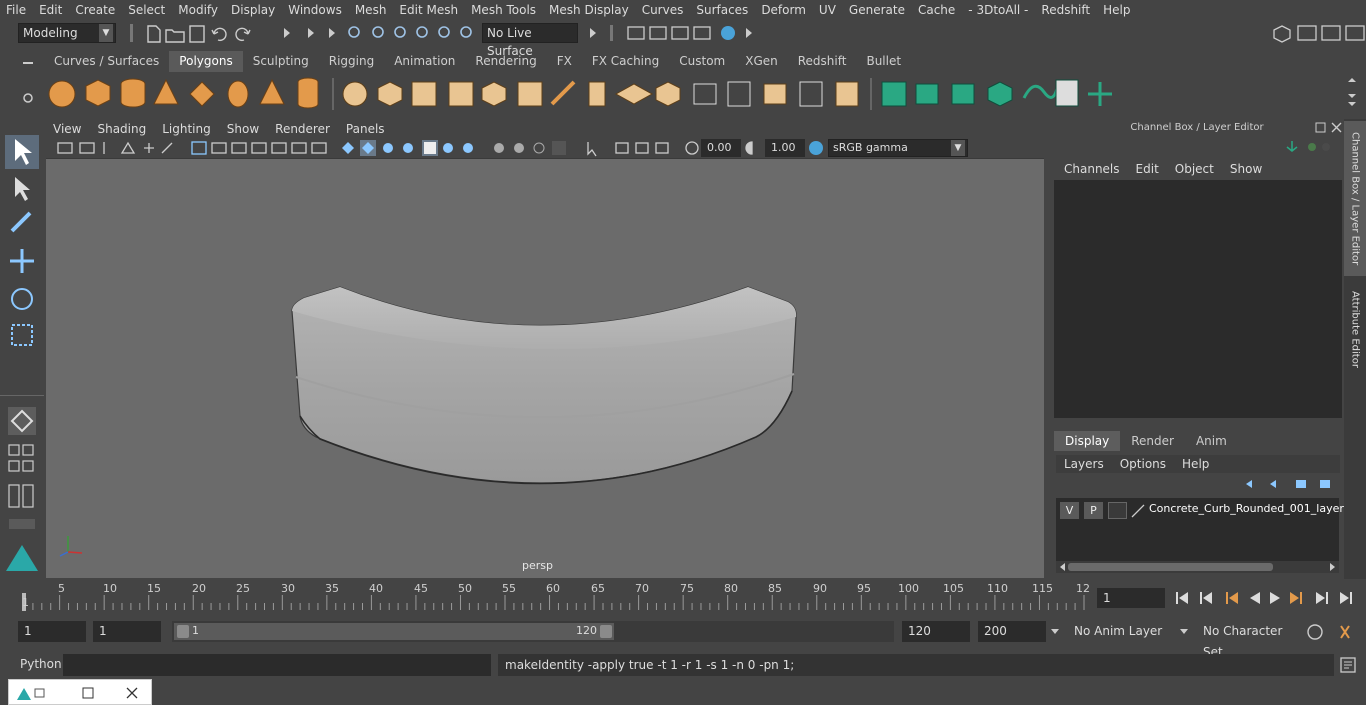 This screenshot has width=1366, height=705. What do you see at coordinates (351, 61) in the screenshot?
I see `shelf-tab-rigging: Rigging` at bounding box center [351, 61].